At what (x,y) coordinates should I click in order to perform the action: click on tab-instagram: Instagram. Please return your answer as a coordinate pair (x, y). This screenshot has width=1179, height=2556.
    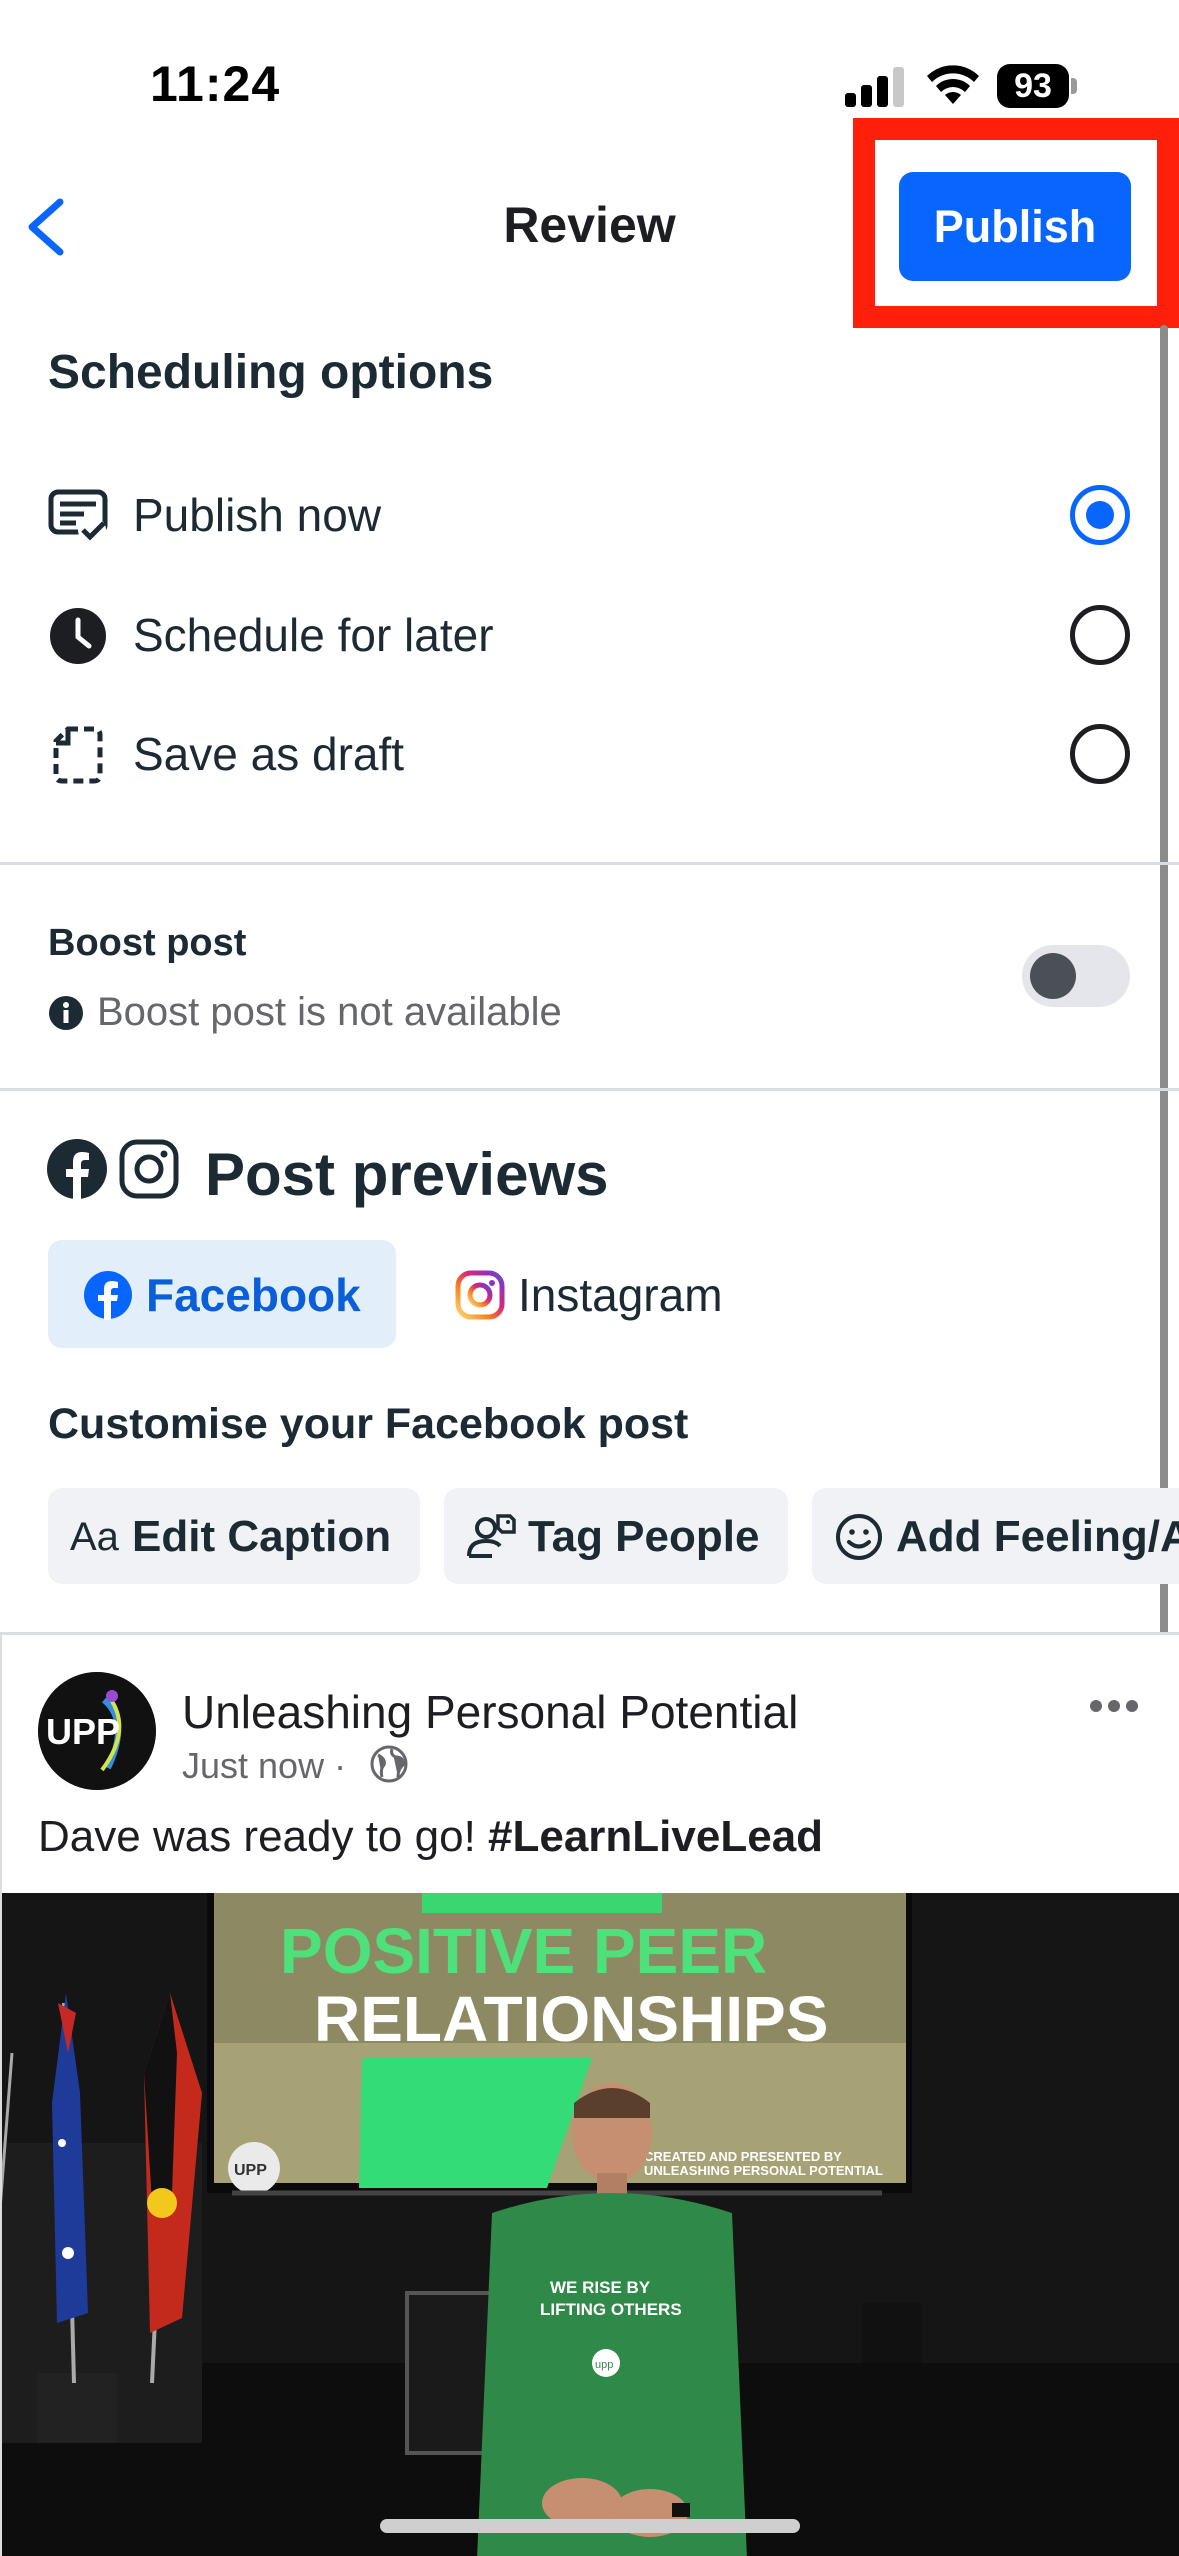
    Looking at the image, I should click on (605, 1294).